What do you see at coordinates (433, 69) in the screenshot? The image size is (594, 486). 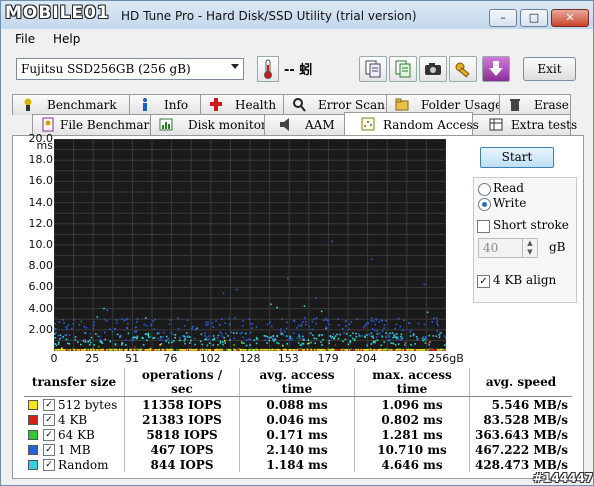 I see `screenshot-button` at bounding box center [433, 69].